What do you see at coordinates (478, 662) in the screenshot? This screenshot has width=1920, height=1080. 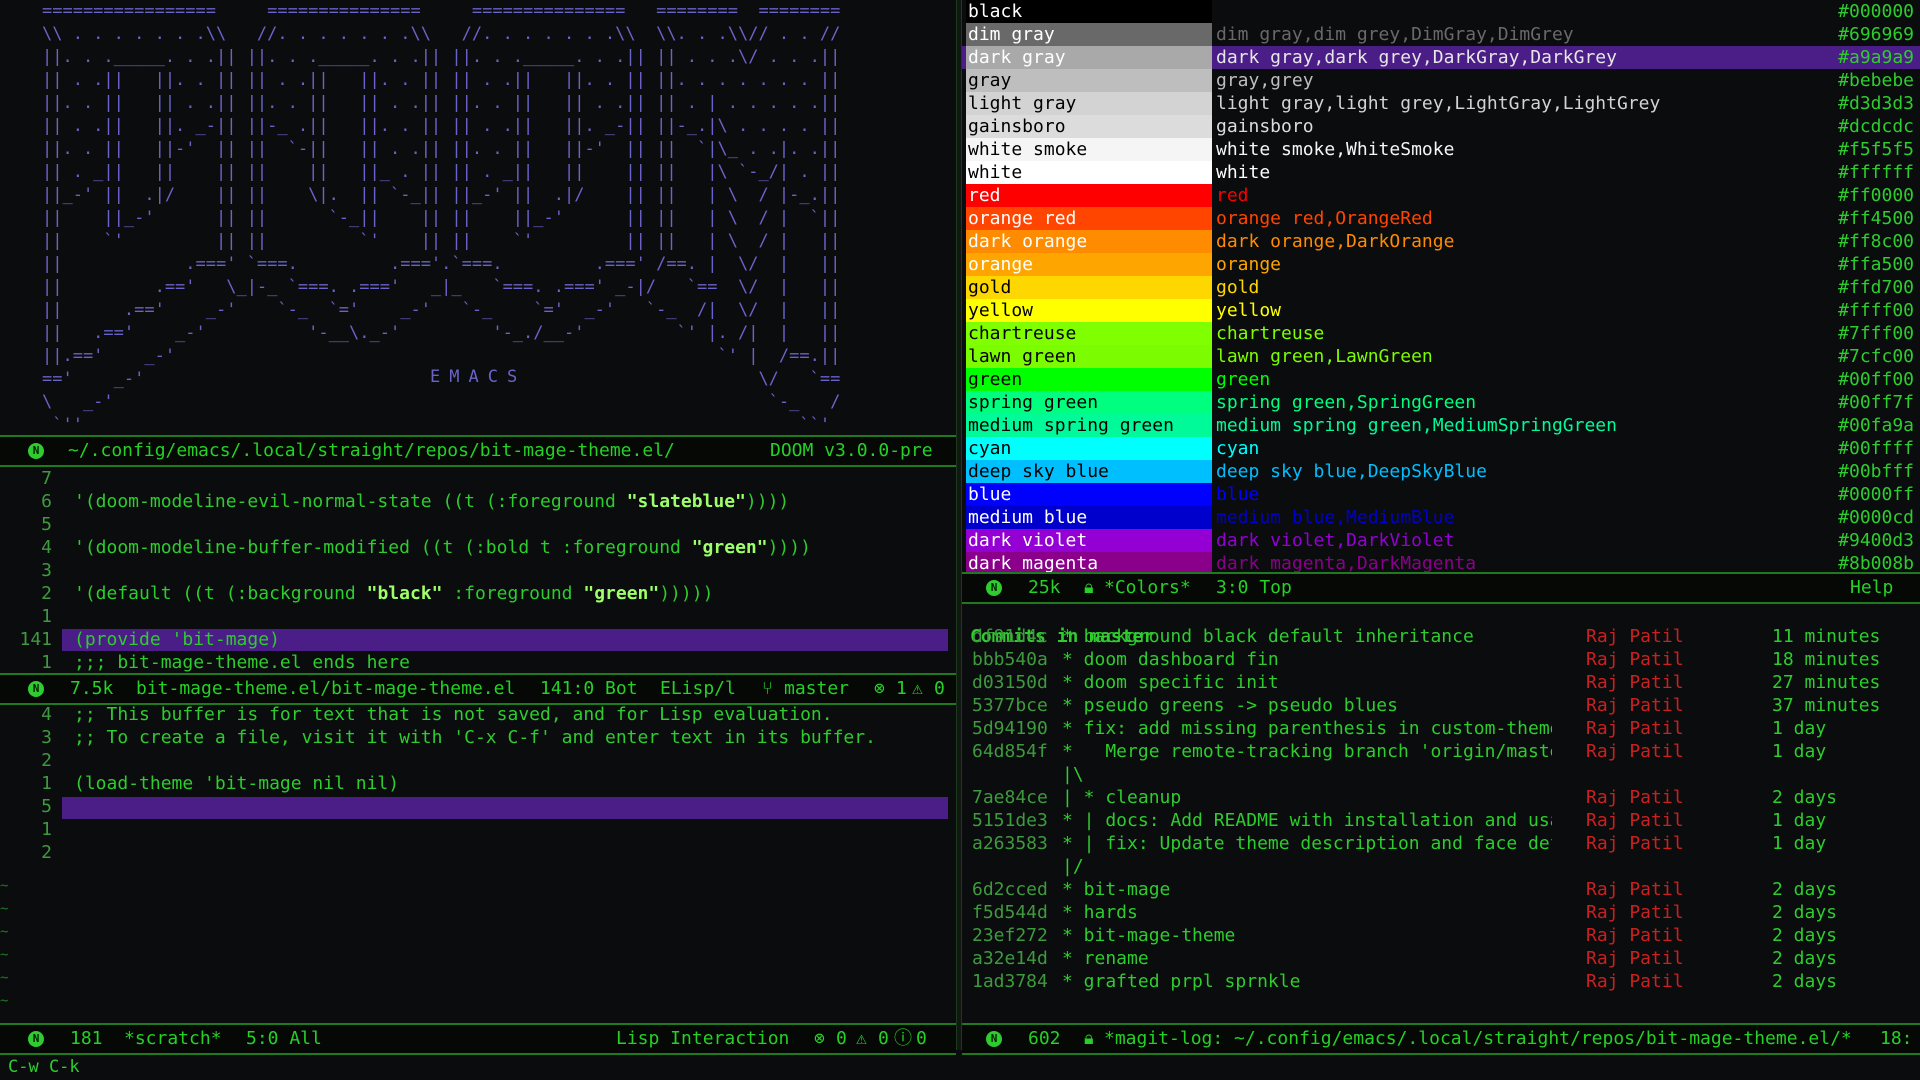 I see `code-line: 1 ;;; bit-mage-theme.el ends here` at bounding box center [478, 662].